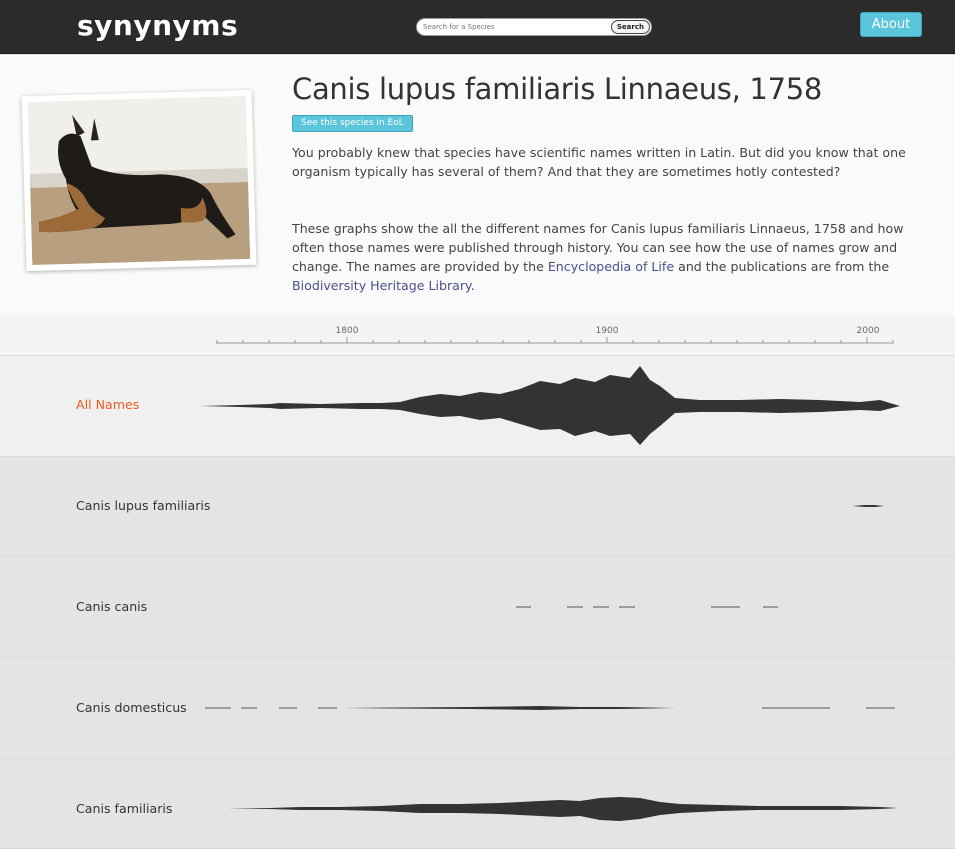 The height and width of the screenshot is (849, 955). What do you see at coordinates (472, 285) in the screenshot?
I see `description-text-3: .` at bounding box center [472, 285].